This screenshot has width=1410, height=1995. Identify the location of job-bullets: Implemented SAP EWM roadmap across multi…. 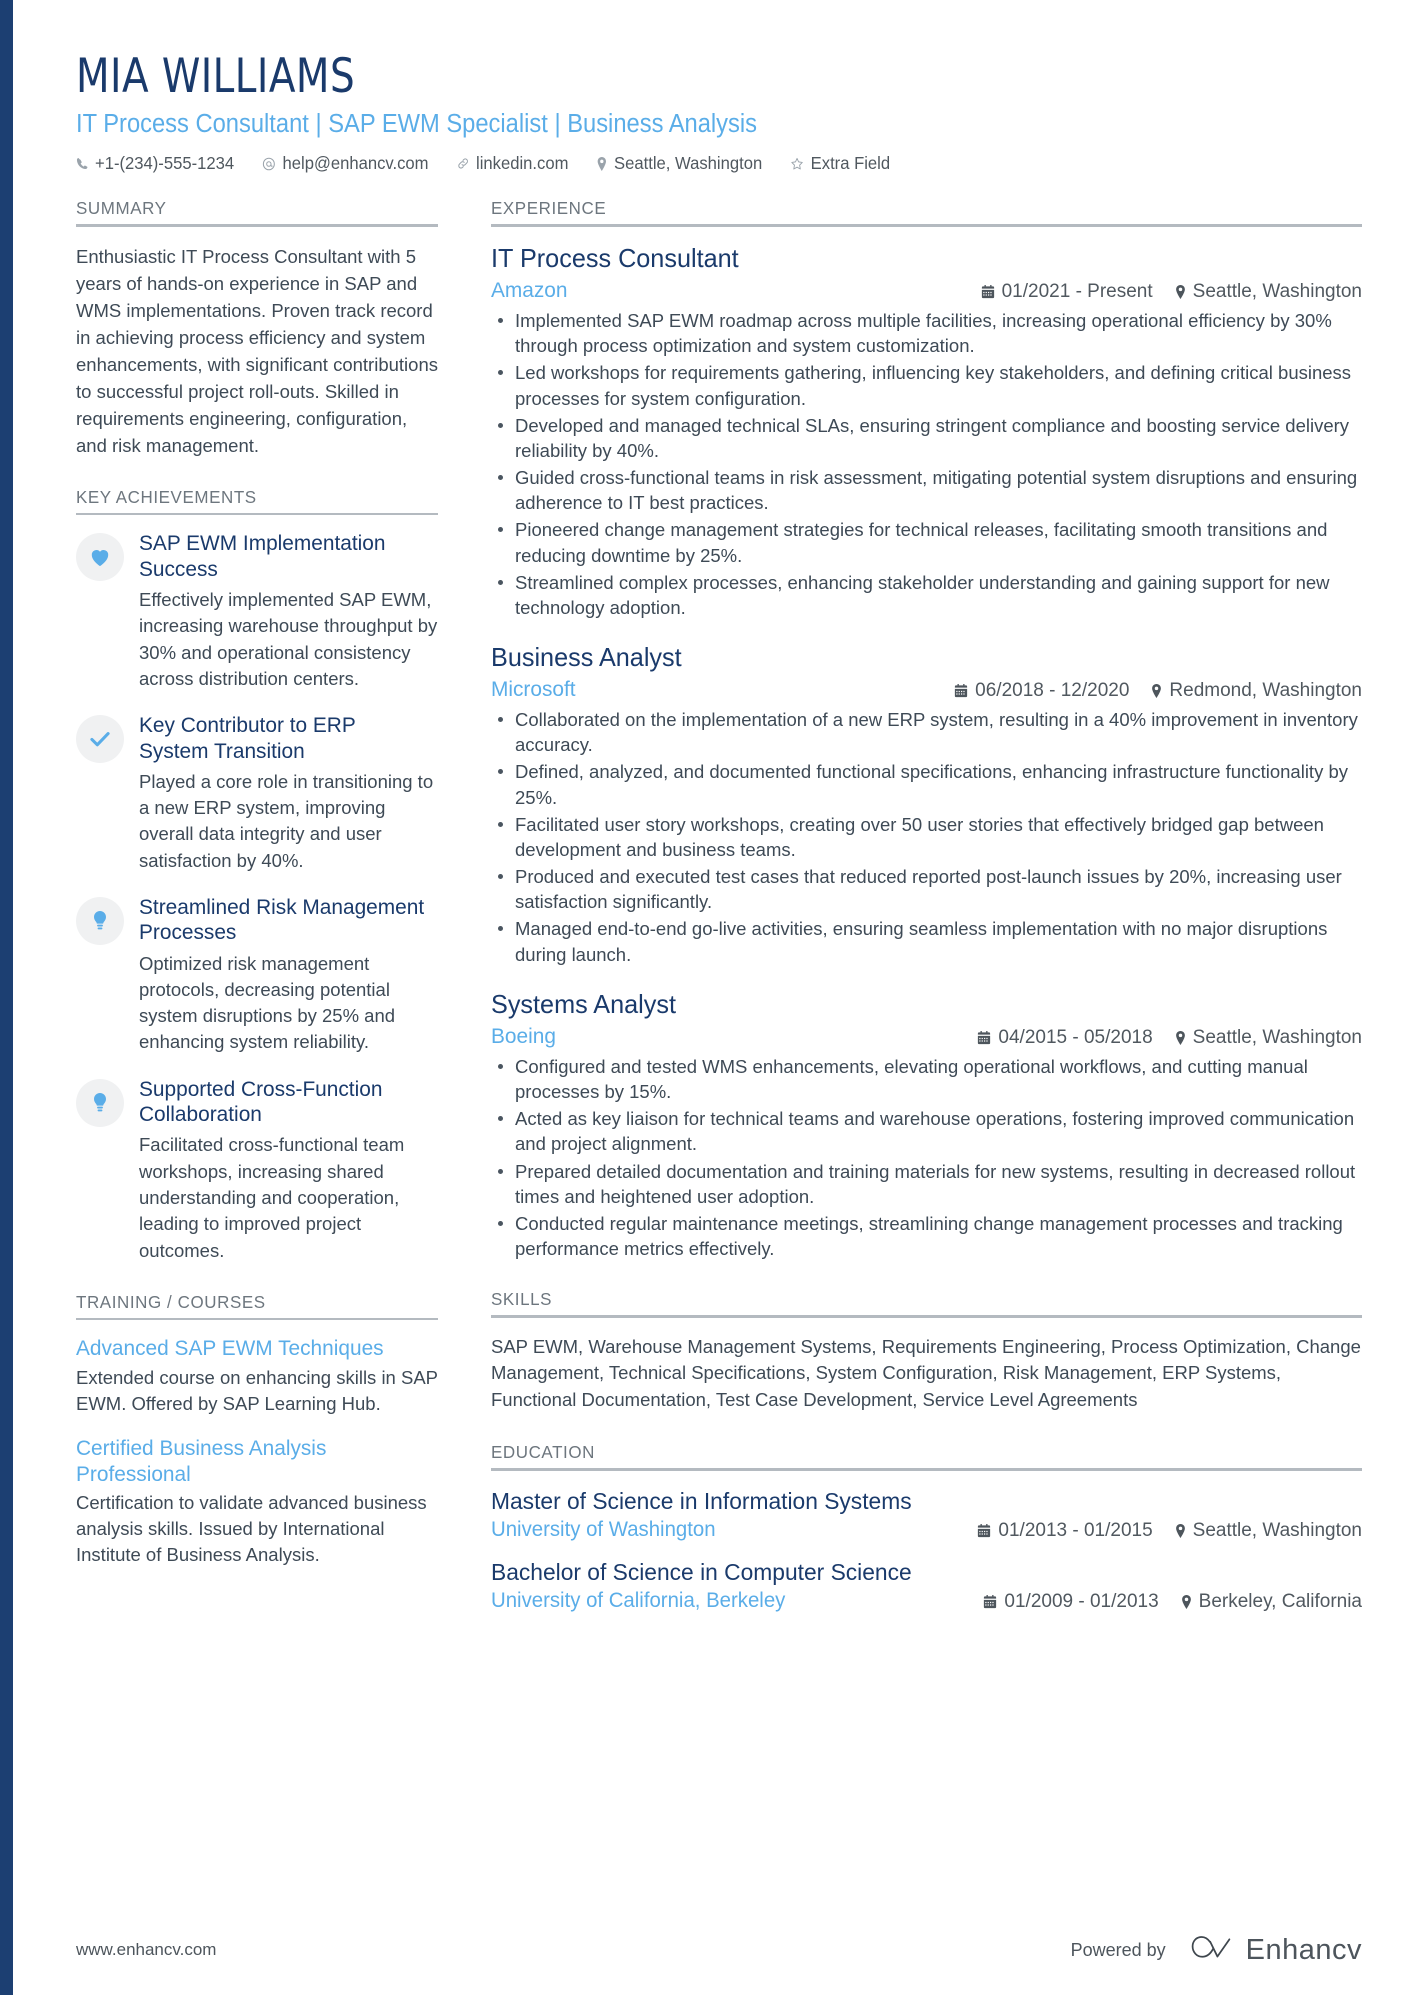
(926, 464).